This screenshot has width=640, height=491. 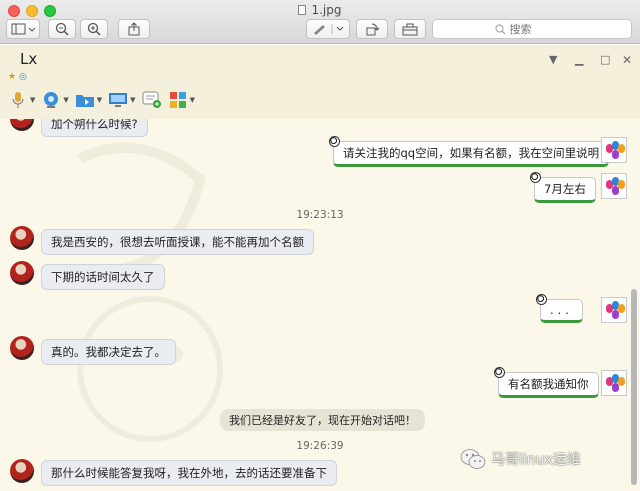 I want to click on zoom-out-button, so click(x=62, y=29).